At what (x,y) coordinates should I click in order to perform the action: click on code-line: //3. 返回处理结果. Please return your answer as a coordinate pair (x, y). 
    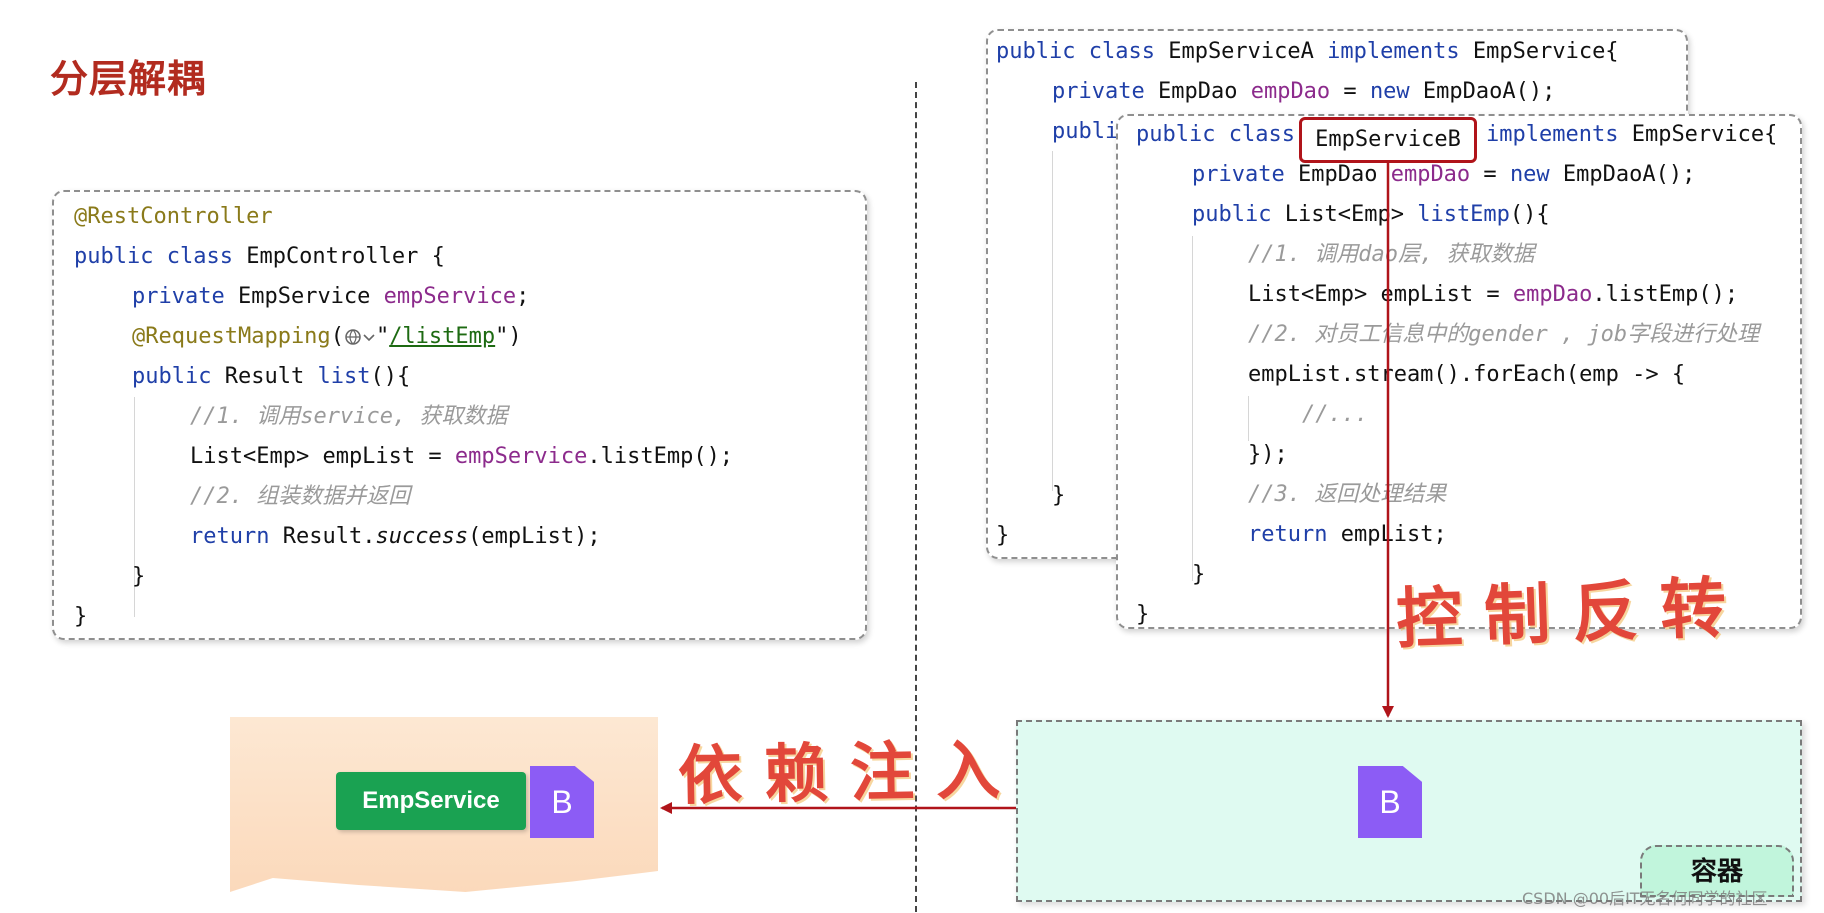
    Looking at the image, I should click on (1347, 494).